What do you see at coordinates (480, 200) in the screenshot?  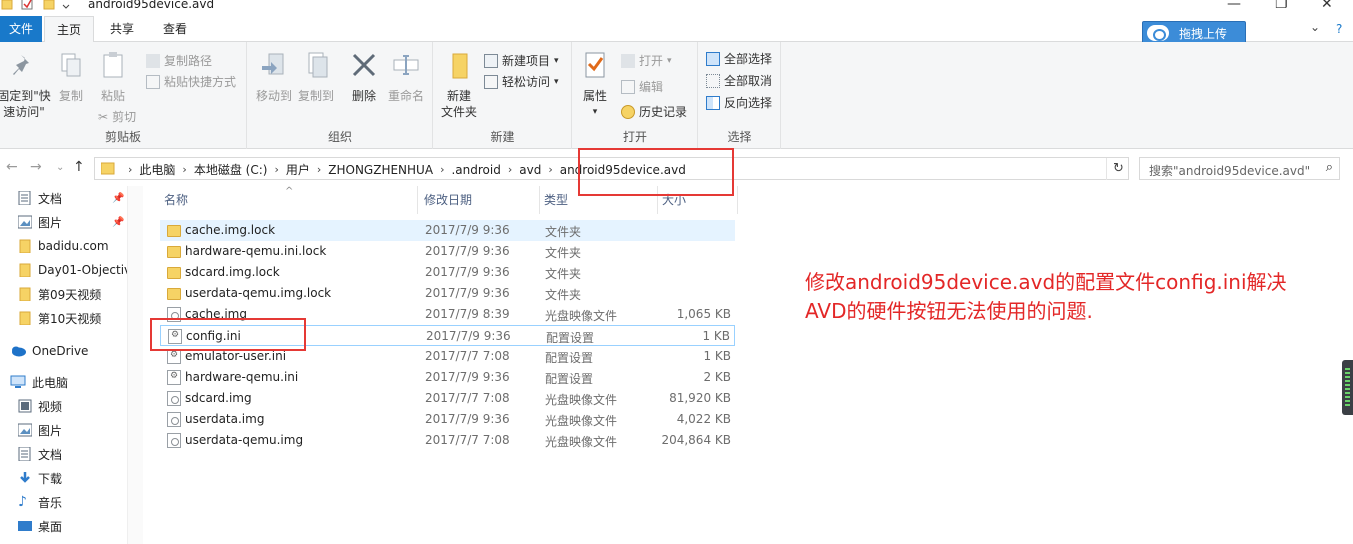 I see `column-date: 修改日期` at bounding box center [480, 200].